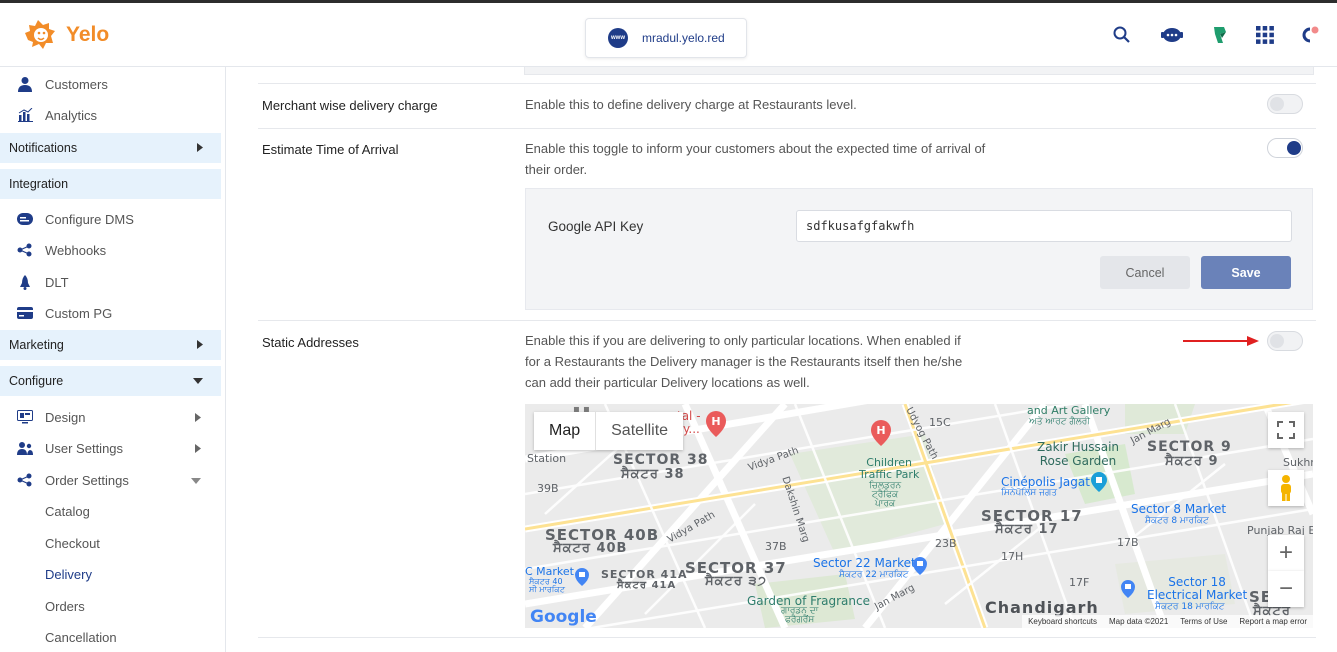  Describe the element at coordinates (1220, 35) in the screenshot. I see `marketplace-icon` at that location.